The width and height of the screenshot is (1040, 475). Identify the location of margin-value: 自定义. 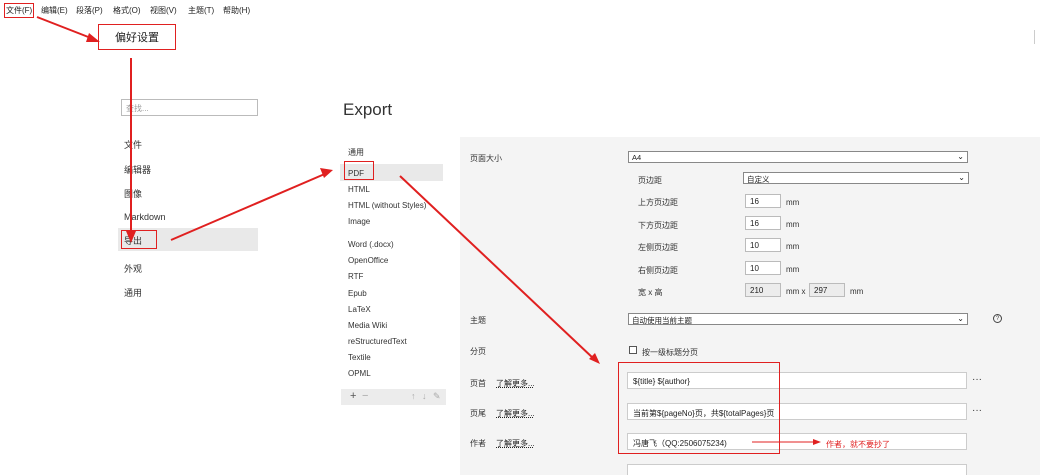
(758, 179).